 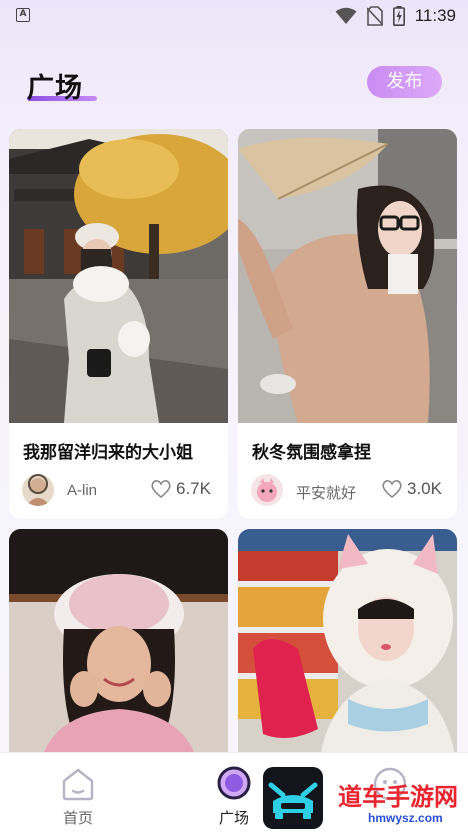 I want to click on car-logo-icon, so click(x=293, y=800).